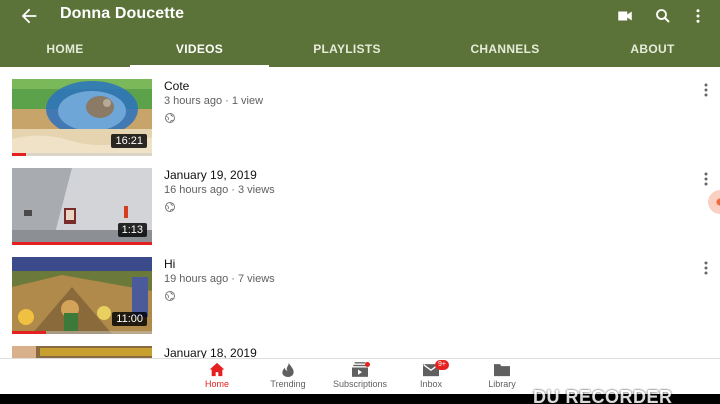 This screenshot has height=404, width=720. I want to click on tab-playlists: PLAYLISTS, so click(347, 50).